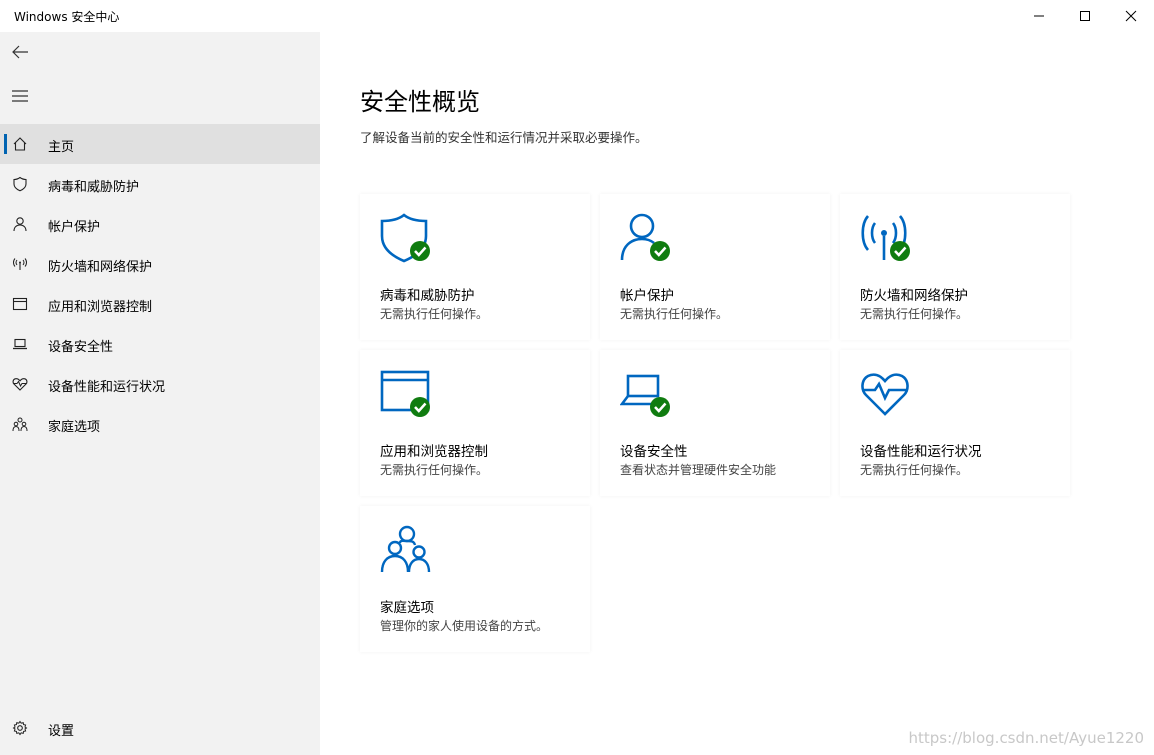  I want to click on sidebar-item-device-security: 设备安全性, so click(160, 344).